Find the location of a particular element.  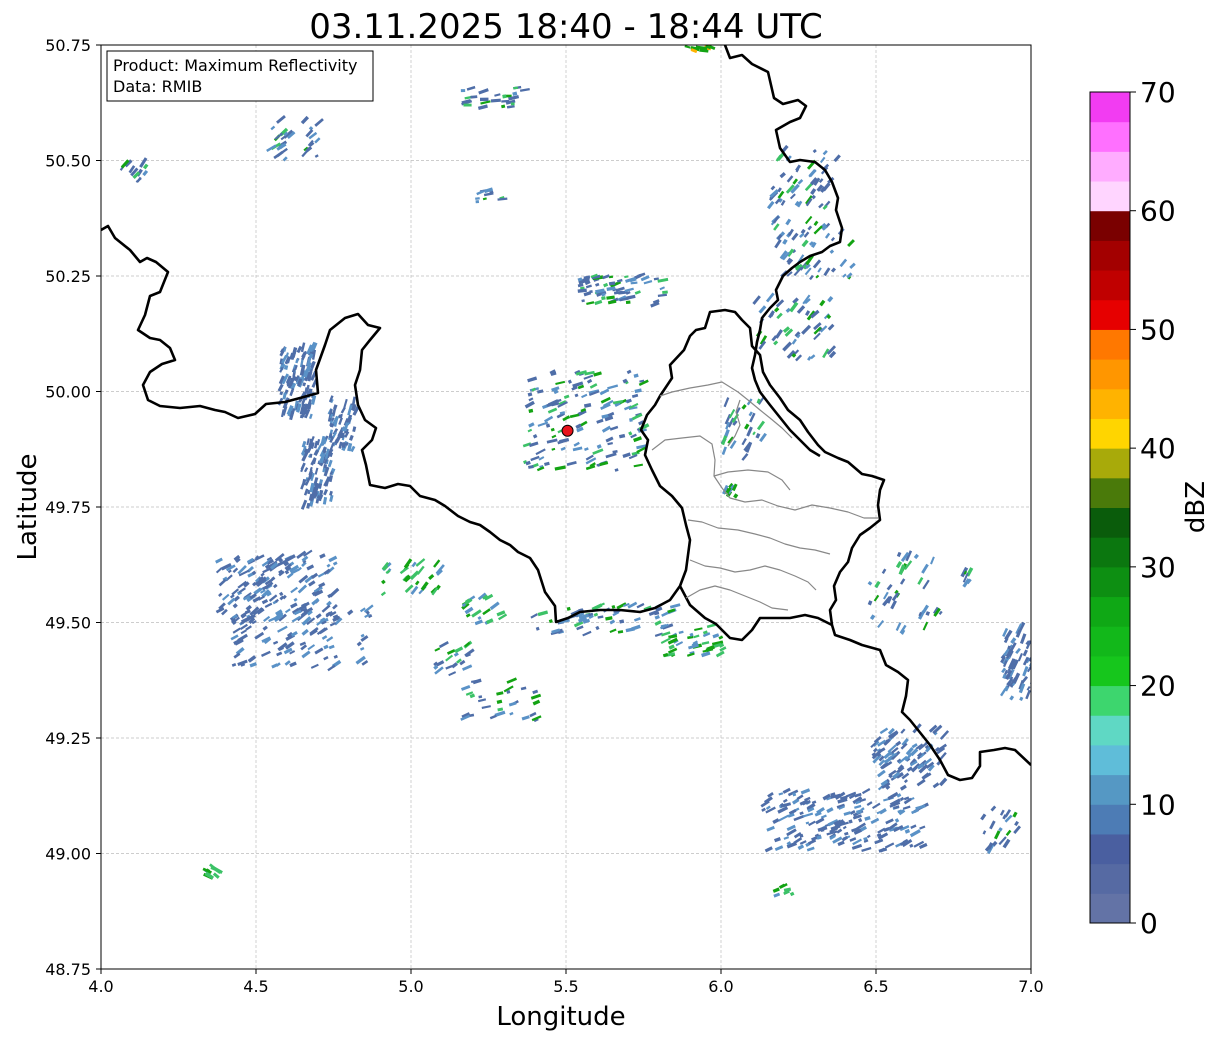

info-source: Data: RMIB is located at coordinates (157, 86).